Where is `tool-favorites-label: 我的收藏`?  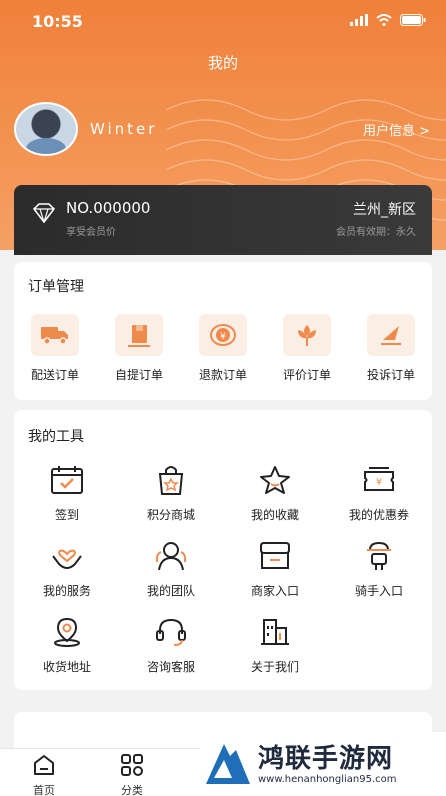
tool-favorites-label: 我的收藏 is located at coordinates (274, 515).